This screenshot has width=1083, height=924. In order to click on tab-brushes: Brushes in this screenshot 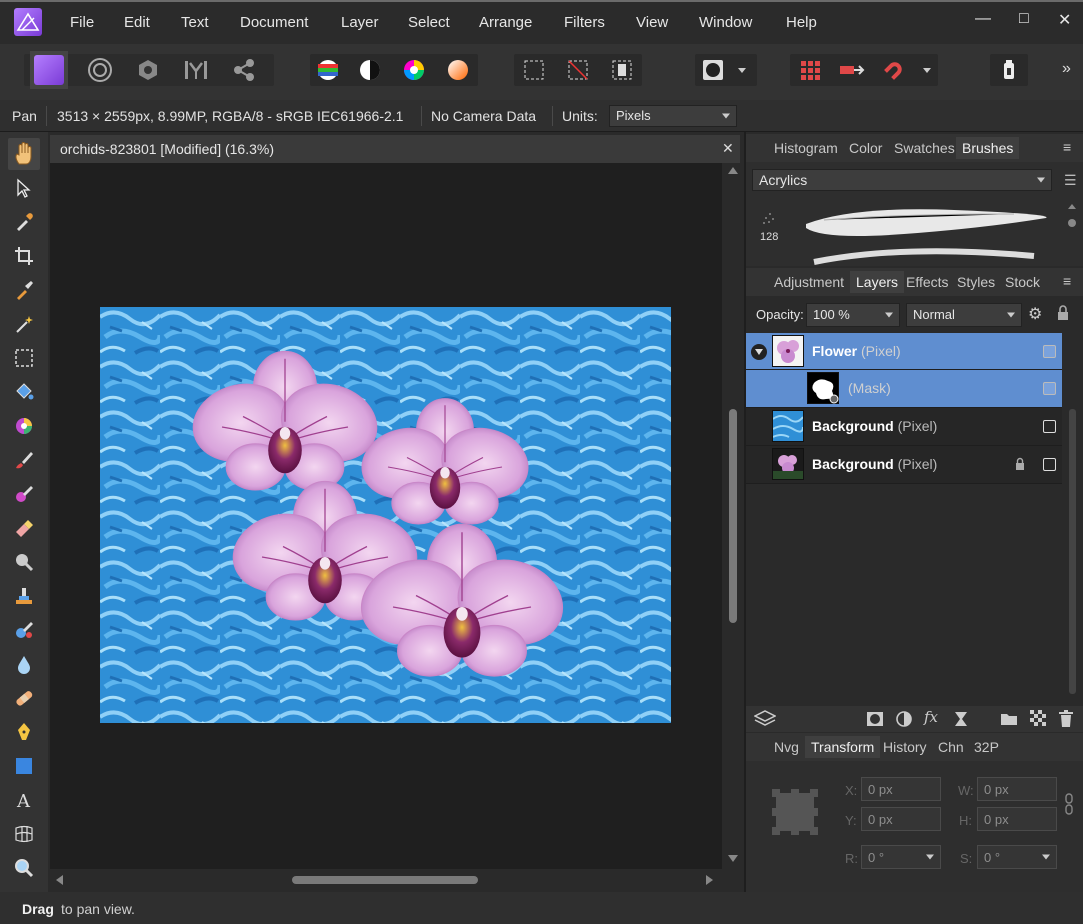, I will do `click(988, 148)`.